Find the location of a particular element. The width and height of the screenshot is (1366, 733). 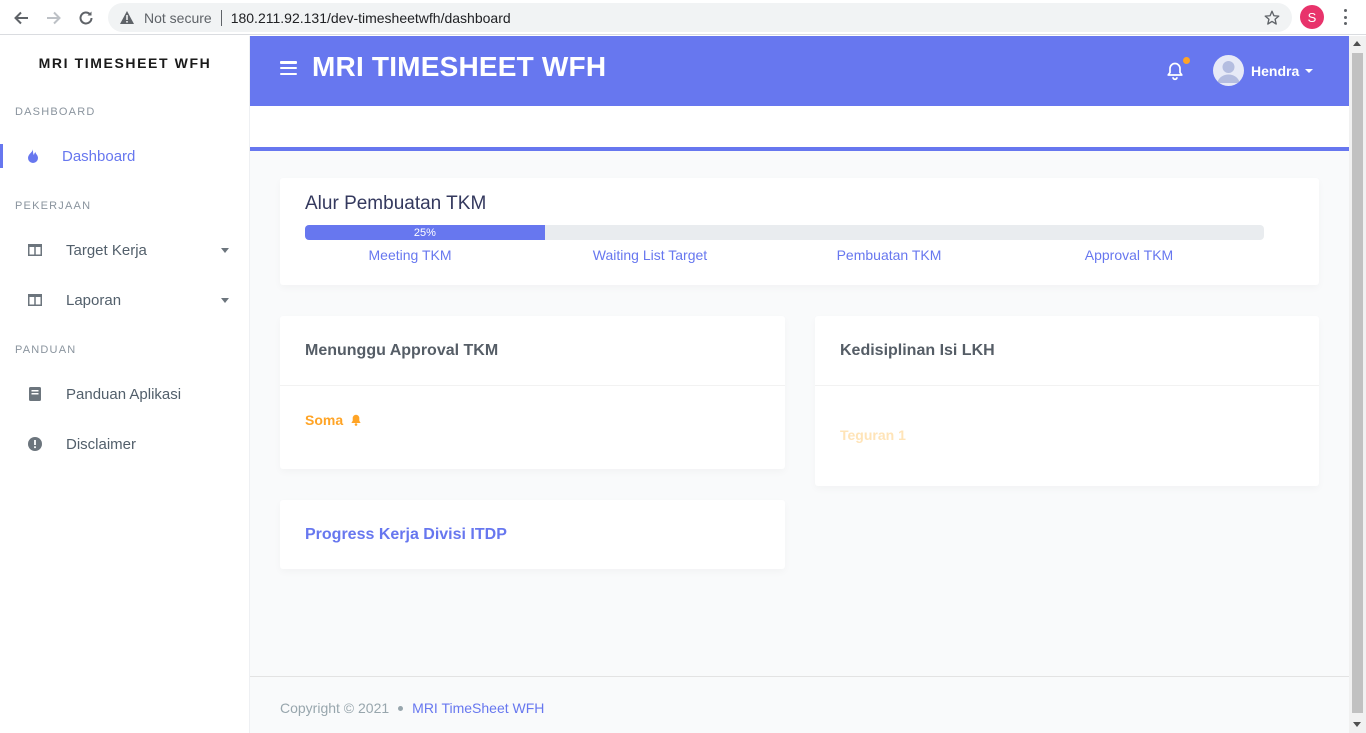

flow-step-approval: Approval TKM is located at coordinates (1129, 255).